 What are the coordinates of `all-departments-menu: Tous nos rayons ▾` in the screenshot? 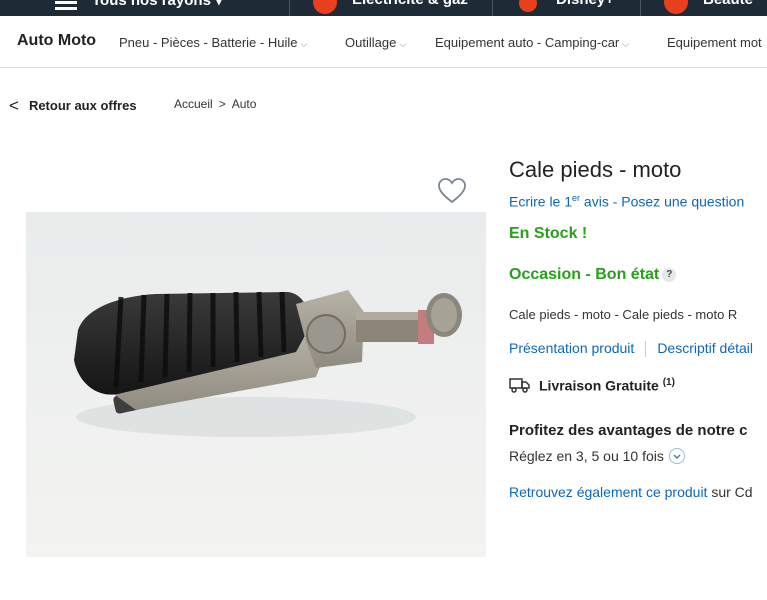 It's located at (157, 4).